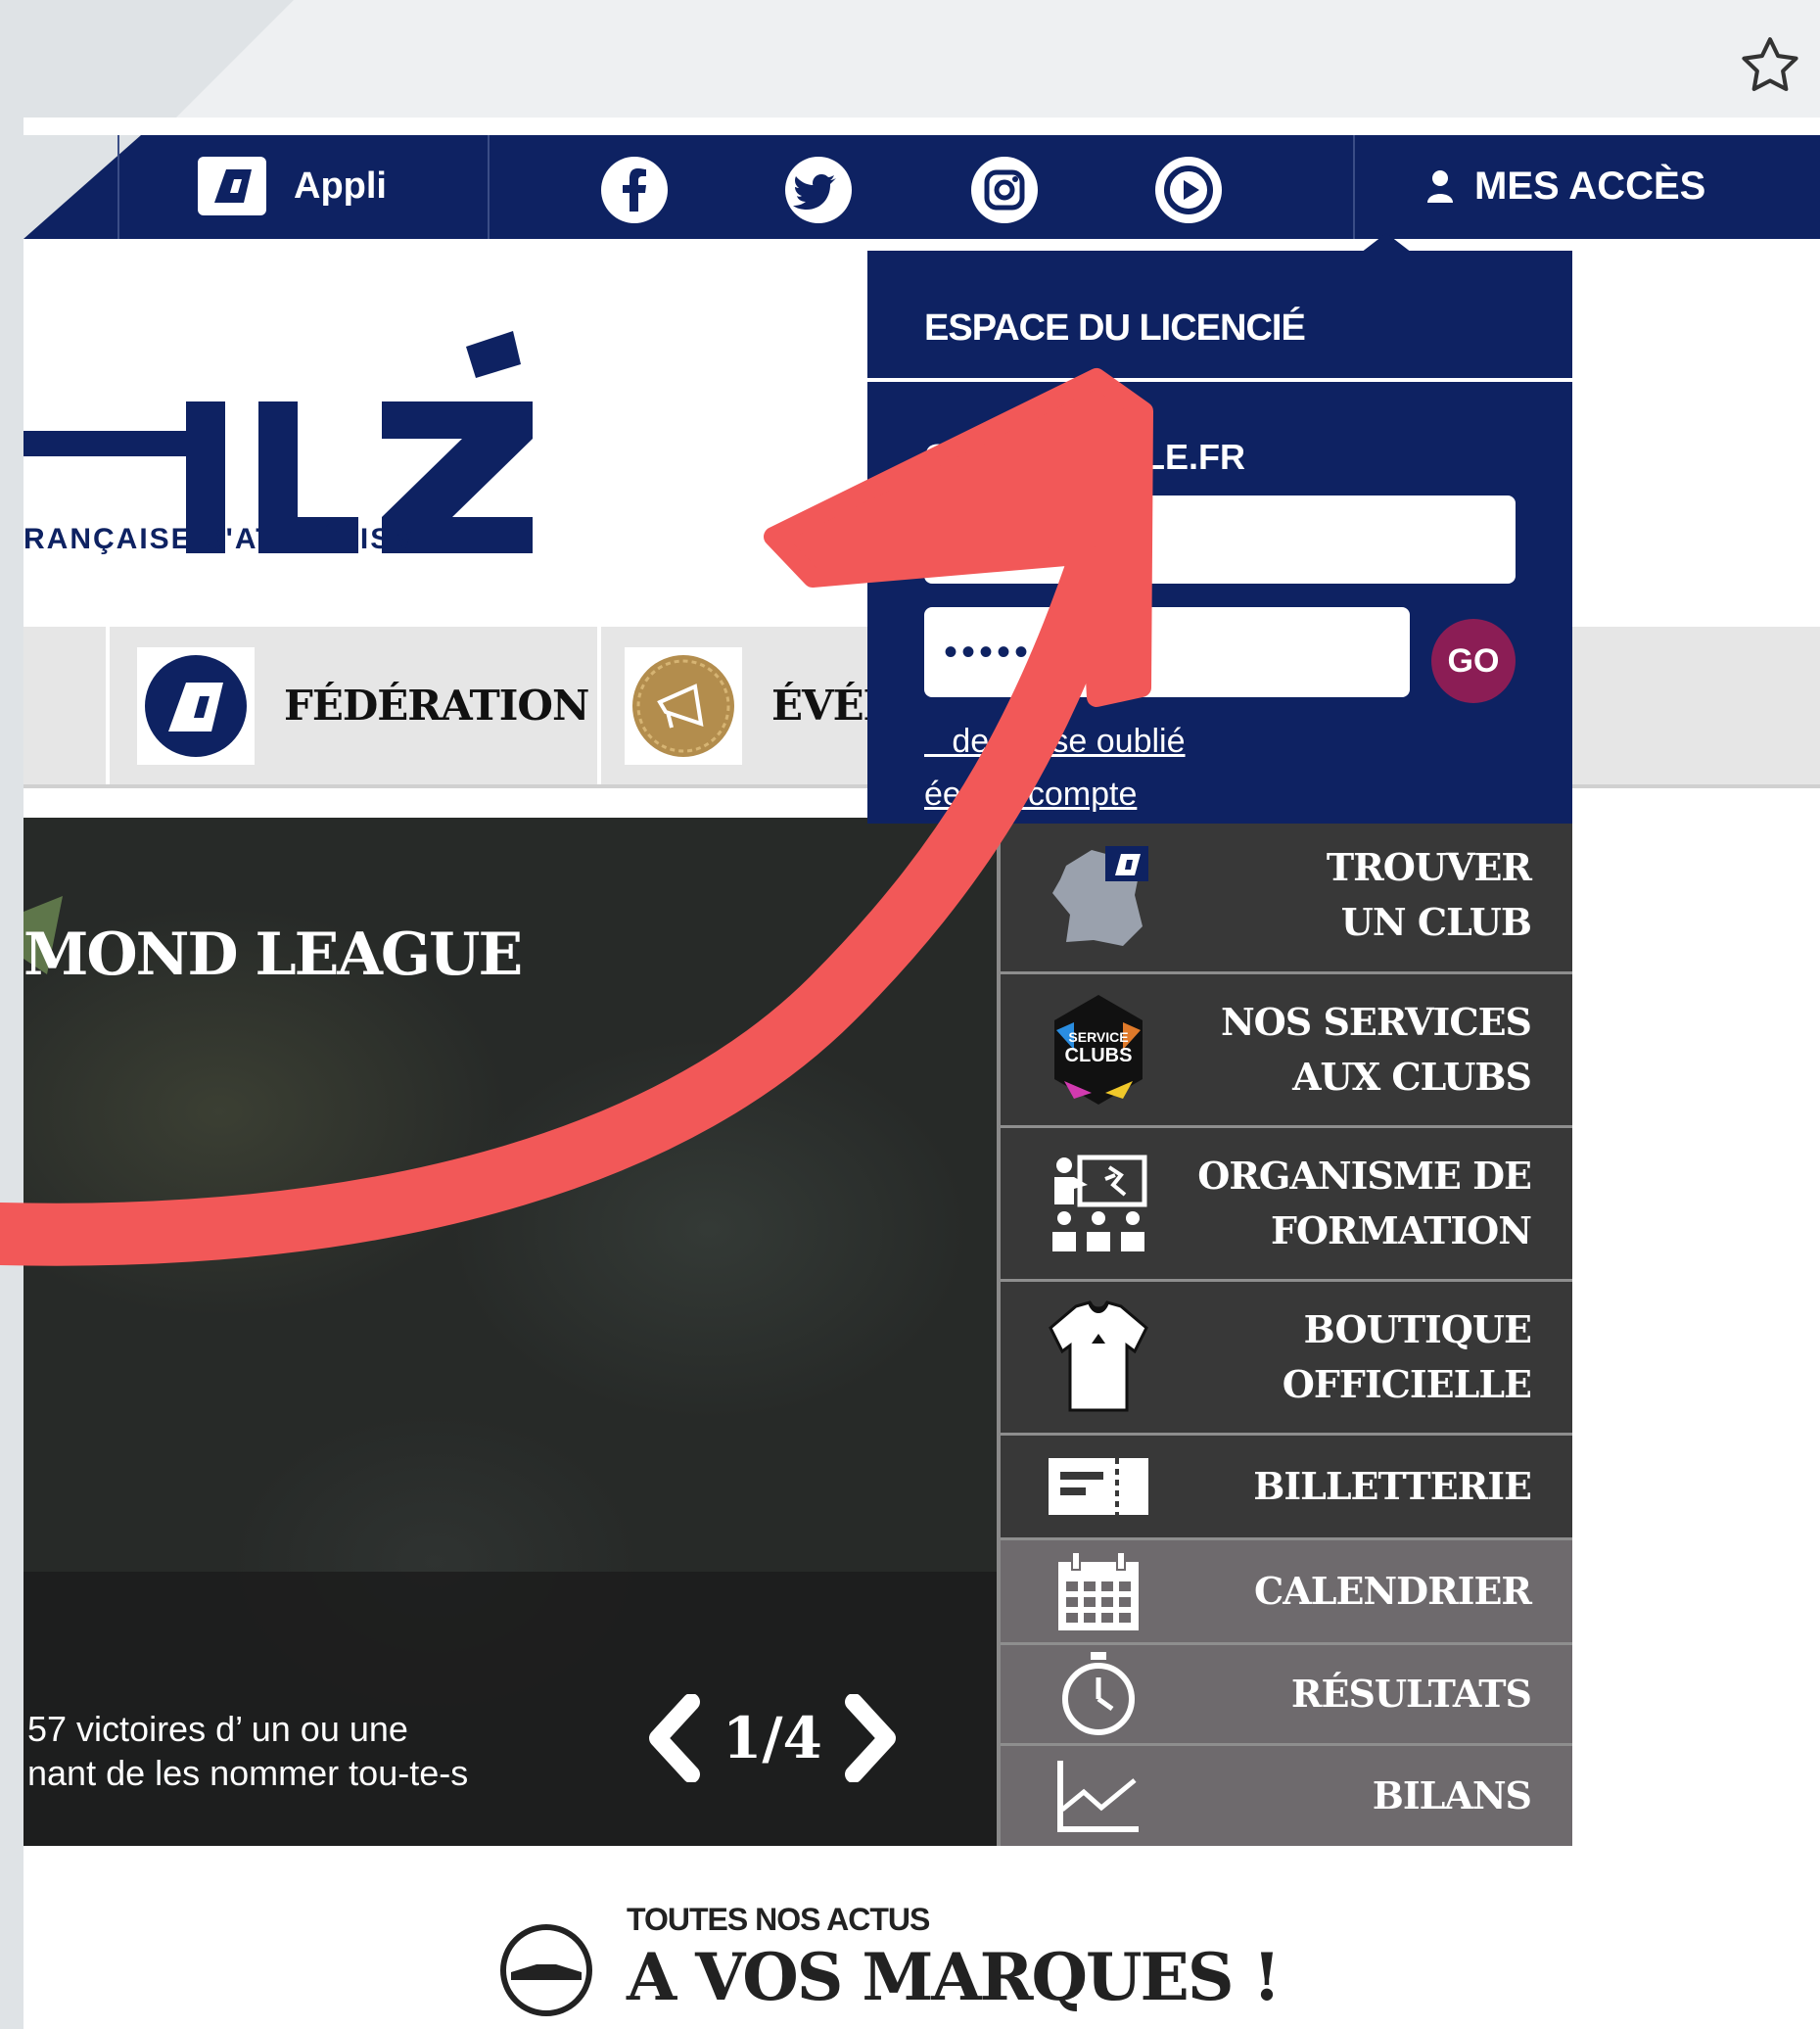 This screenshot has height=2029, width=1820. What do you see at coordinates (1098, 1694) in the screenshot?
I see `stopwatch-icon` at bounding box center [1098, 1694].